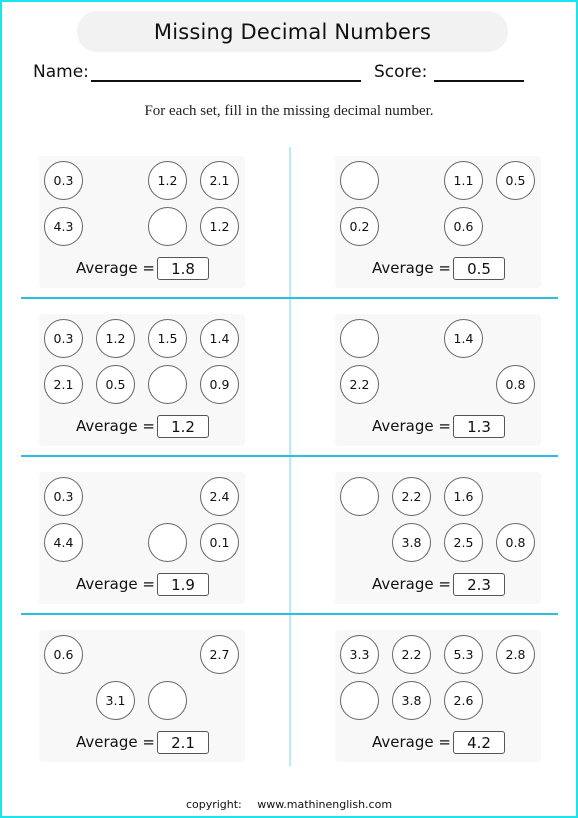  Describe the element at coordinates (359, 226) in the screenshot. I see `number-circle: 0.2` at that location.